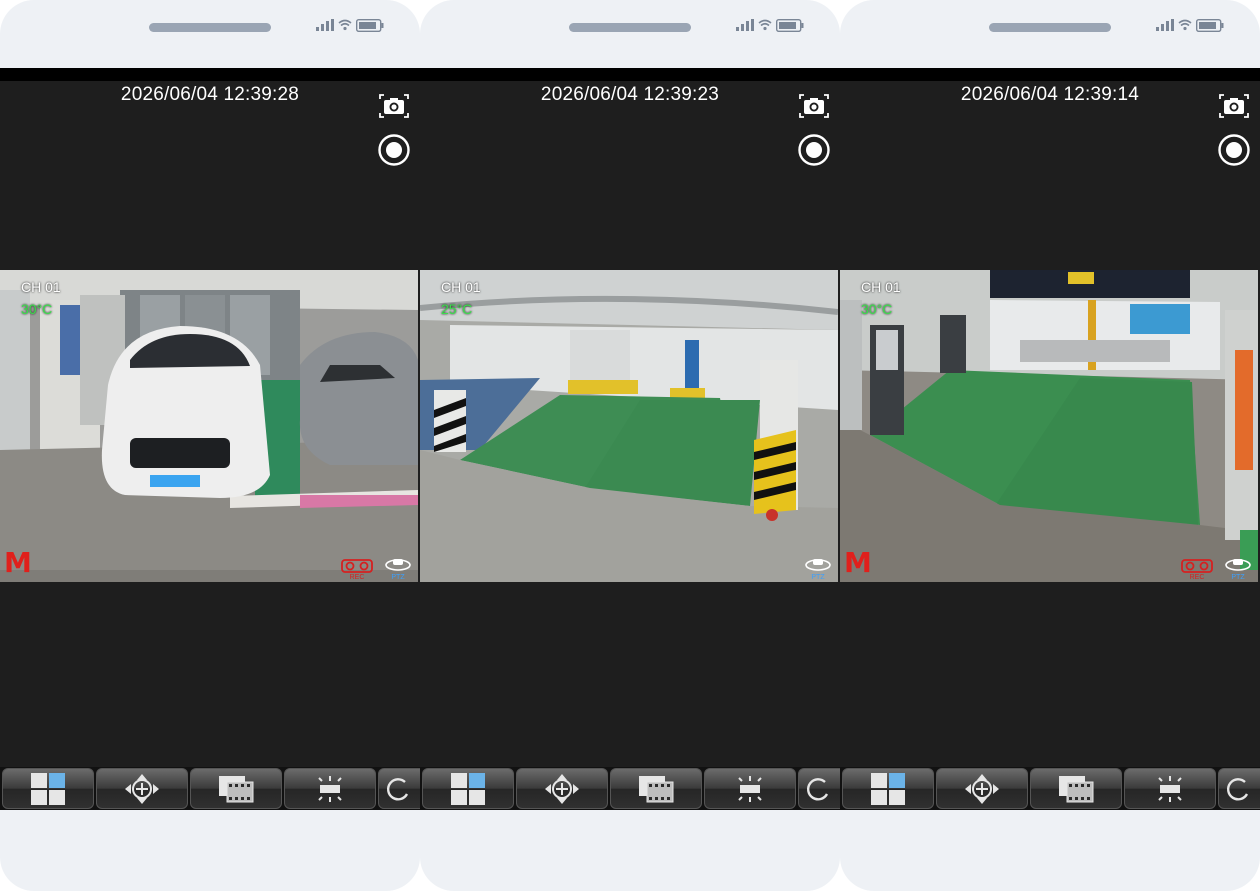  I want to click on timestamp: 2026/06/04 12:39:28, so click(210, 94).